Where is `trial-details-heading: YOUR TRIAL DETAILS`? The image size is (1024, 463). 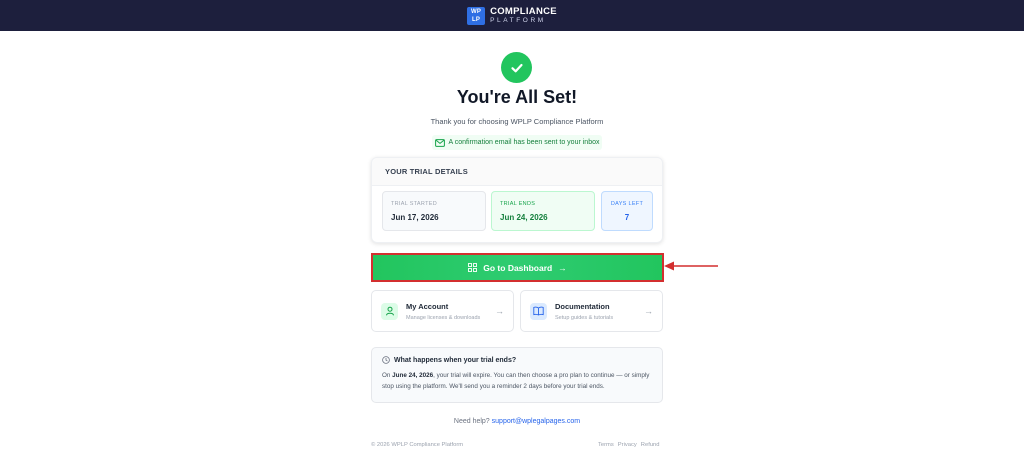
trial-details-heading: YOUR TRIAL DETAILS is located at coordinates (517, 172).